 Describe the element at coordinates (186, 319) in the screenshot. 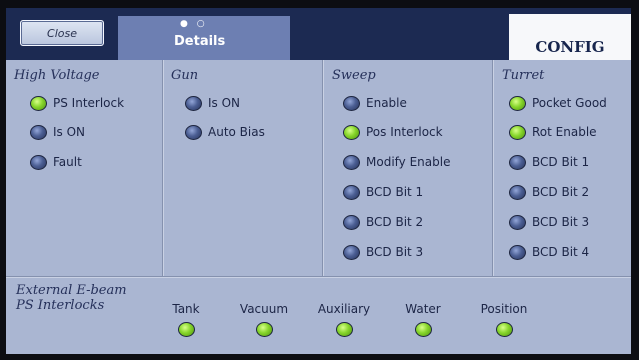

I see `external-indicator-tank: Tank` at that location.